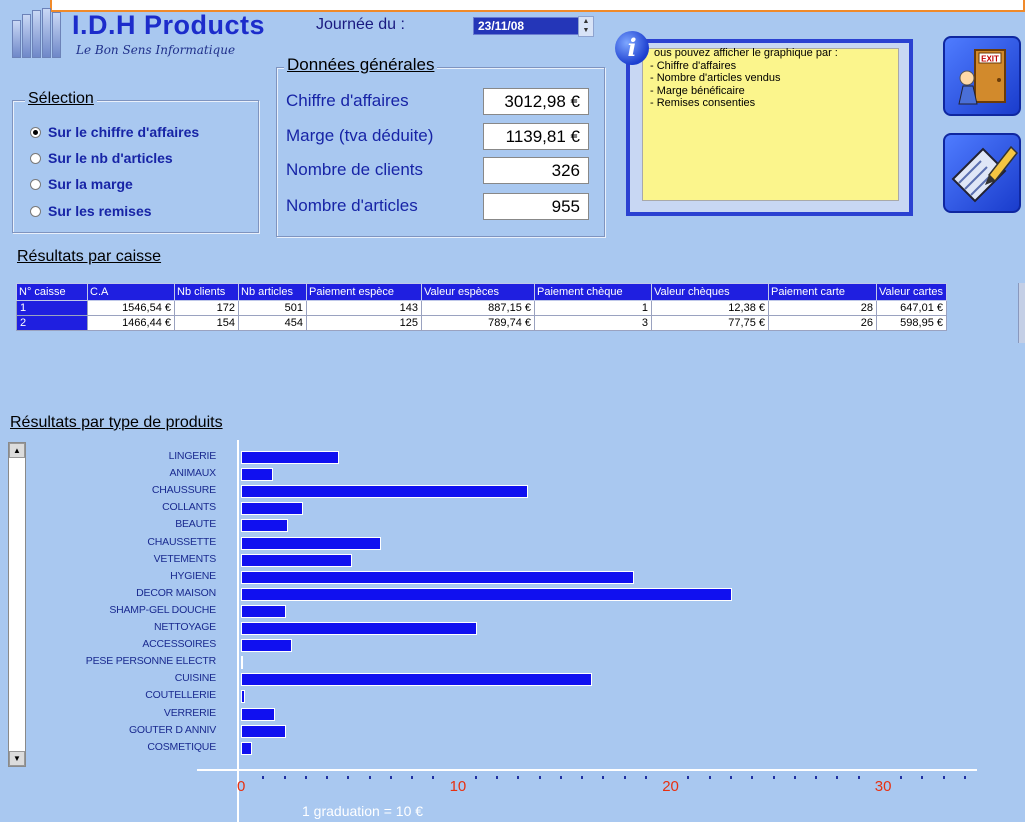 Image resolution: width=1025 pixels, height=822 pixels. Describe the element at coordinates (352, 205) in the screenshot. I see `general-label: Nombre d'articles` at that location.